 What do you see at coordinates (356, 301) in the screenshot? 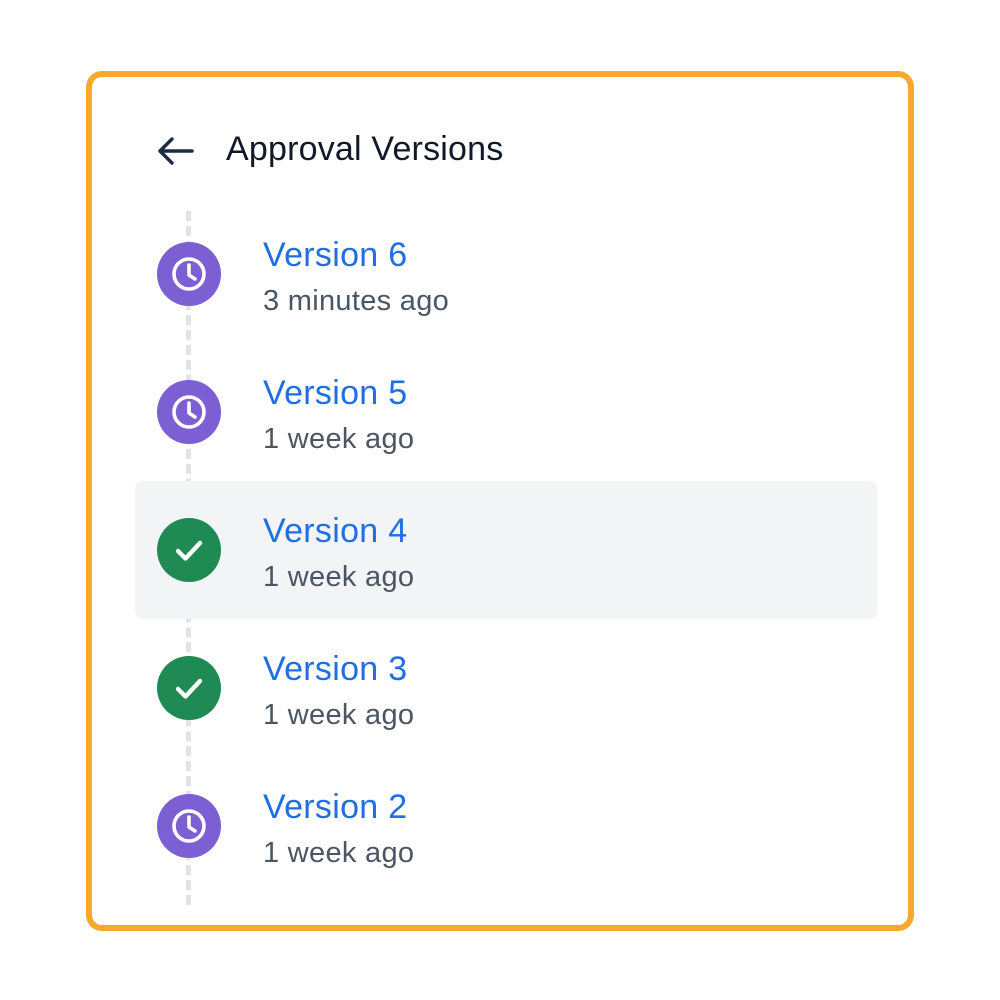
I see `version-timestamp: 3 minutes ago` at bounding box center [356, 301].